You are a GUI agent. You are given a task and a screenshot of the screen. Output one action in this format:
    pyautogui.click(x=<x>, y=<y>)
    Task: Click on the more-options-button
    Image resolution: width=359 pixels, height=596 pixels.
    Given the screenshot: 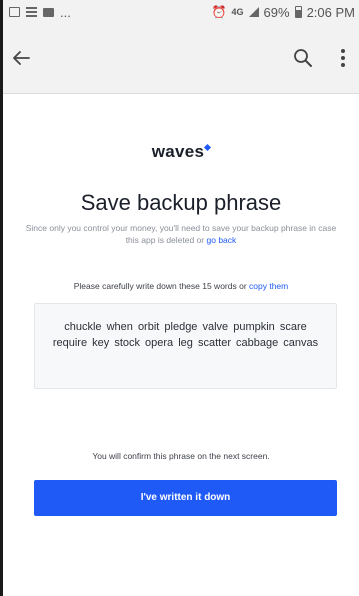 What is the action you would take?
    pyautogui.click(x=343, y=58)
    